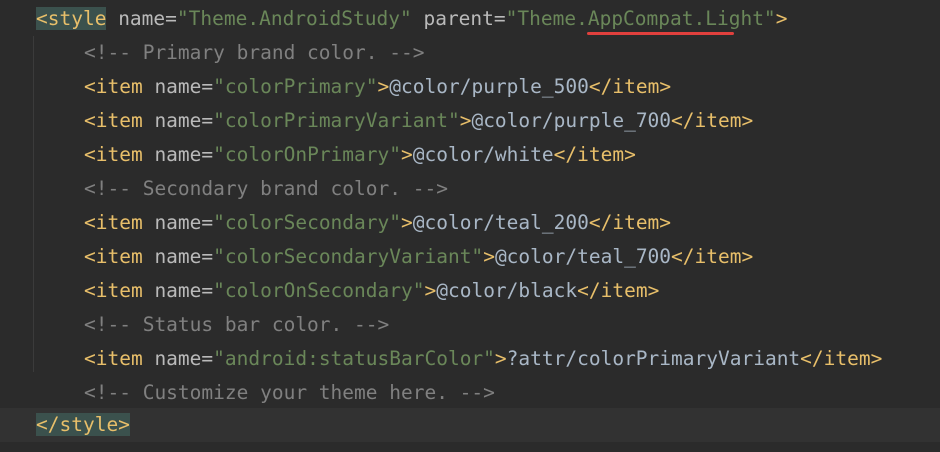  I want to click on attr-value: "colorSecondaryVariant", so click(348, 256).